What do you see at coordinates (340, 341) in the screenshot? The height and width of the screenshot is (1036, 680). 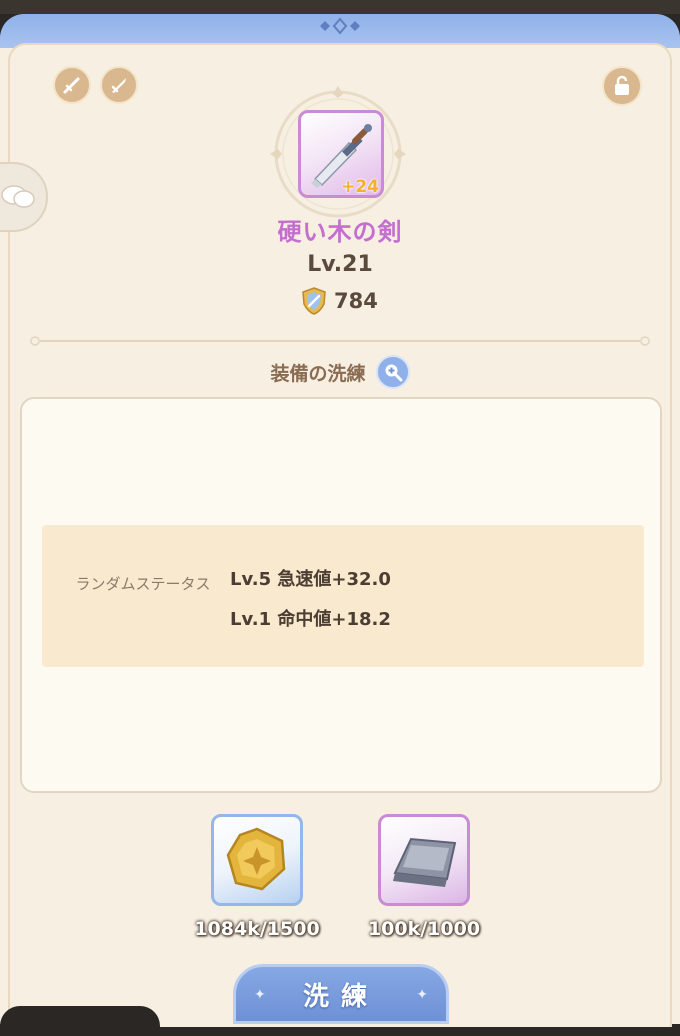 I see `divider` at bounding box center [340, 341].